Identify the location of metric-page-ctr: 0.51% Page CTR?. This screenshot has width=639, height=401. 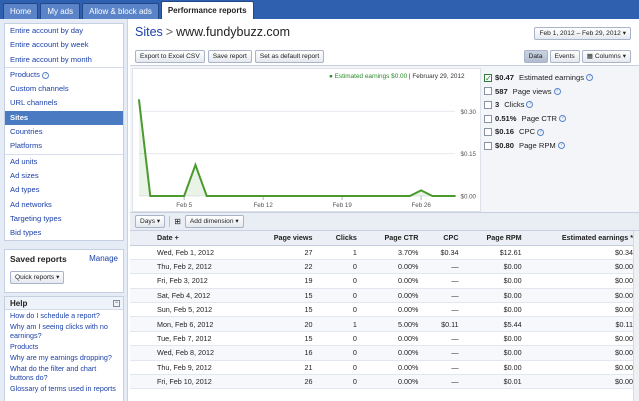
(560, 119).